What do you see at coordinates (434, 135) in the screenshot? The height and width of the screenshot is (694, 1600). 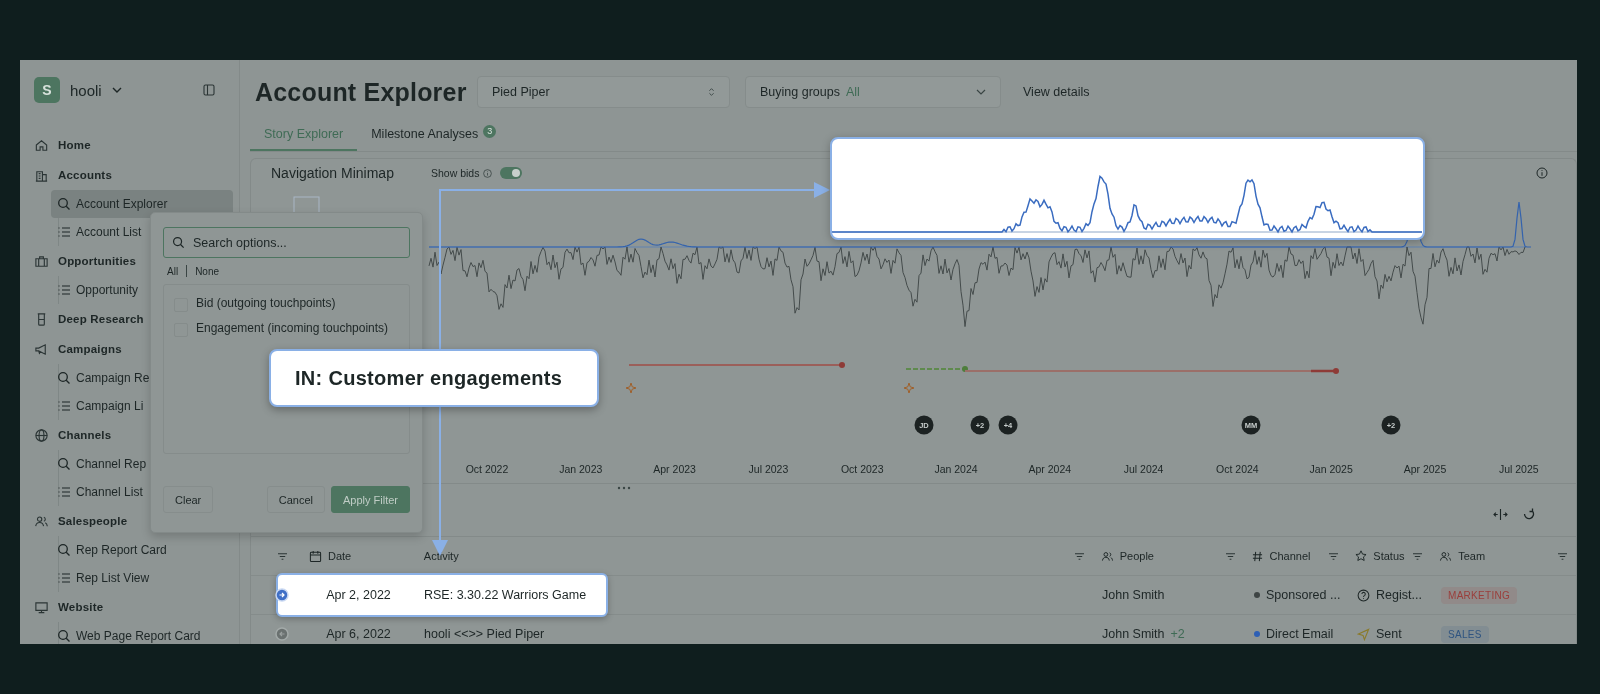 I see `tab: Milestone Analyses 3` at bounding box center [434, 135].